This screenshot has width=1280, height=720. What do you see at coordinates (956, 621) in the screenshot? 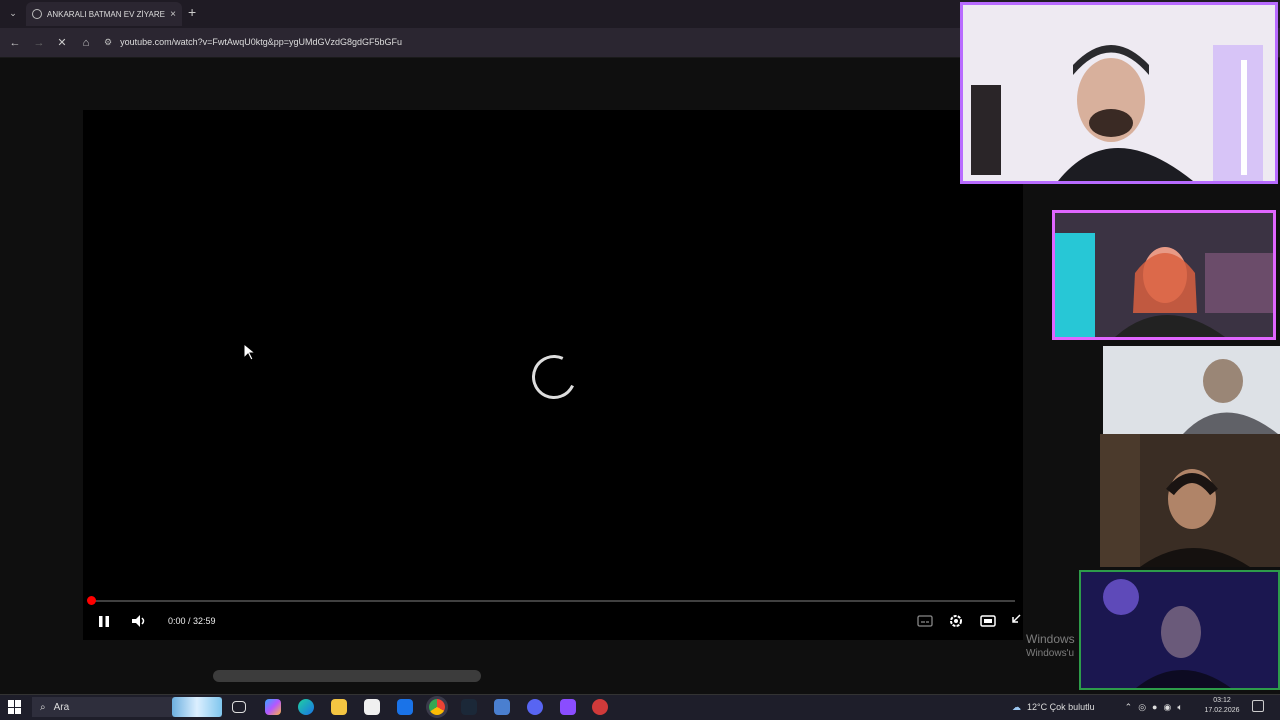
I see `settings-gear-icon` at bounding box center [956, 621].